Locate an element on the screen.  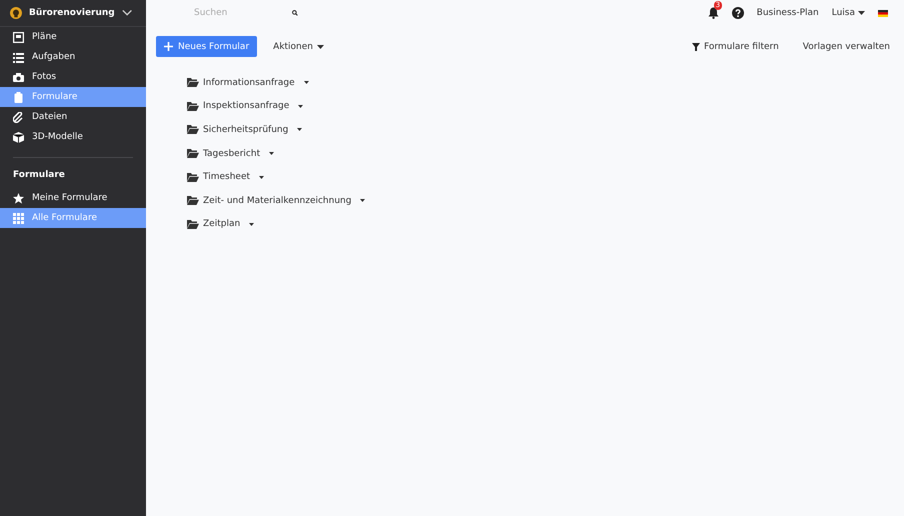
folder-item: Informationsanfrage is located at coordinates (545, 83).